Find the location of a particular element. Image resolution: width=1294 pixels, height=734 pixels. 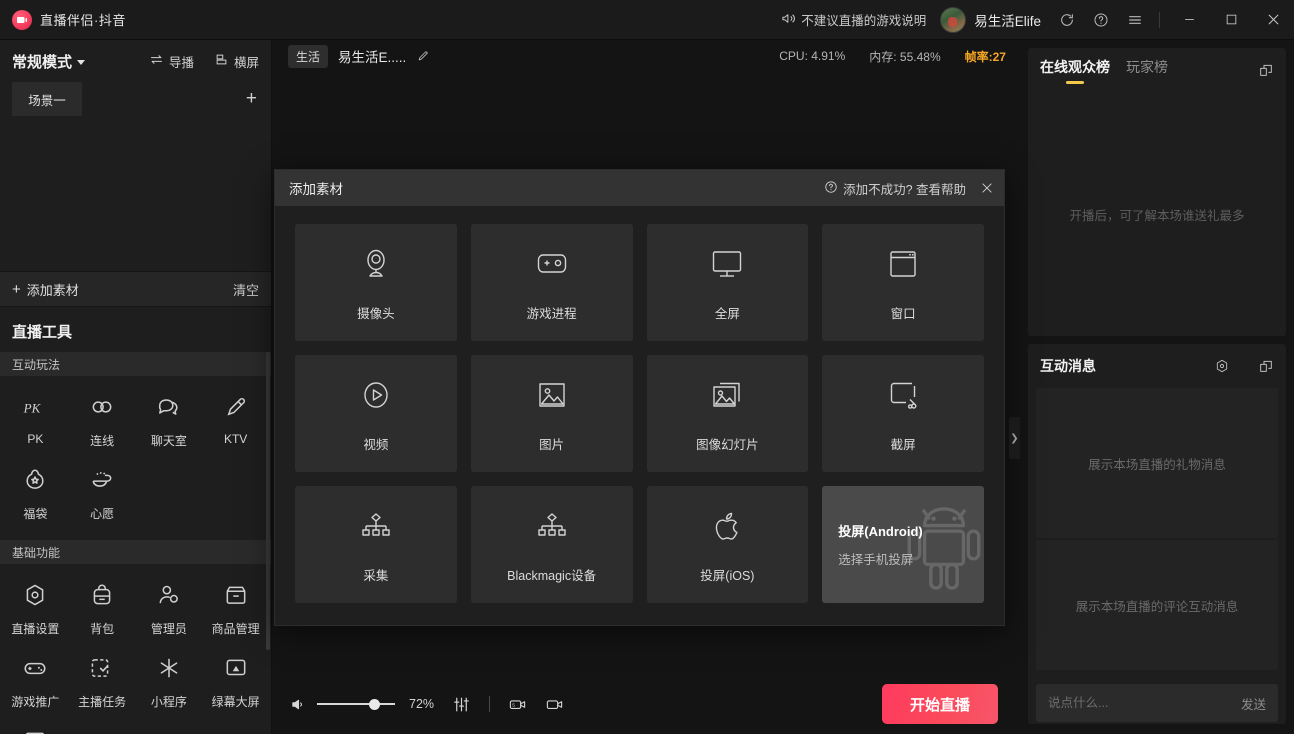

start-live-button: 开始直播 is located at coordinates (940, 704).